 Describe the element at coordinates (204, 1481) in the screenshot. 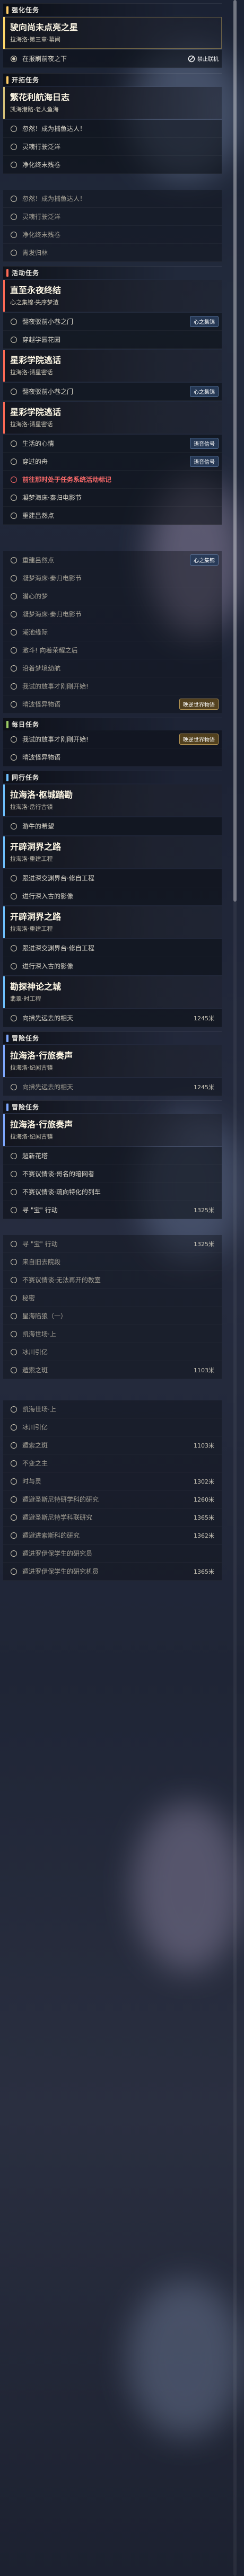

I see `distance-label: 1302米` at that location.